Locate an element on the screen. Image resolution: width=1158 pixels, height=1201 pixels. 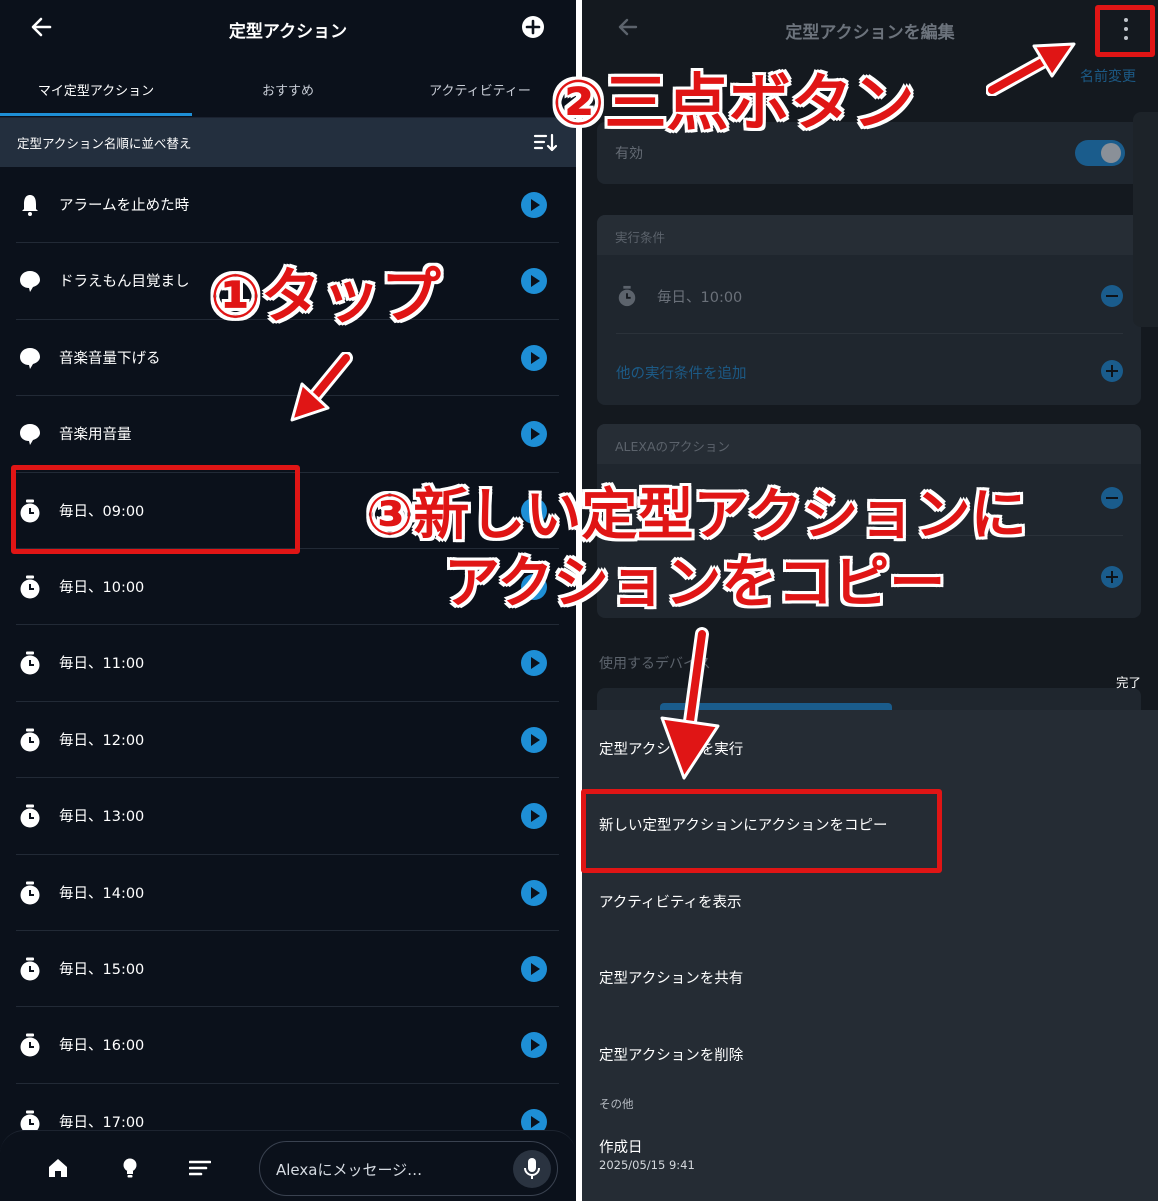
routine-row: 毎日、13:00 is located at coordinates (288, 816).